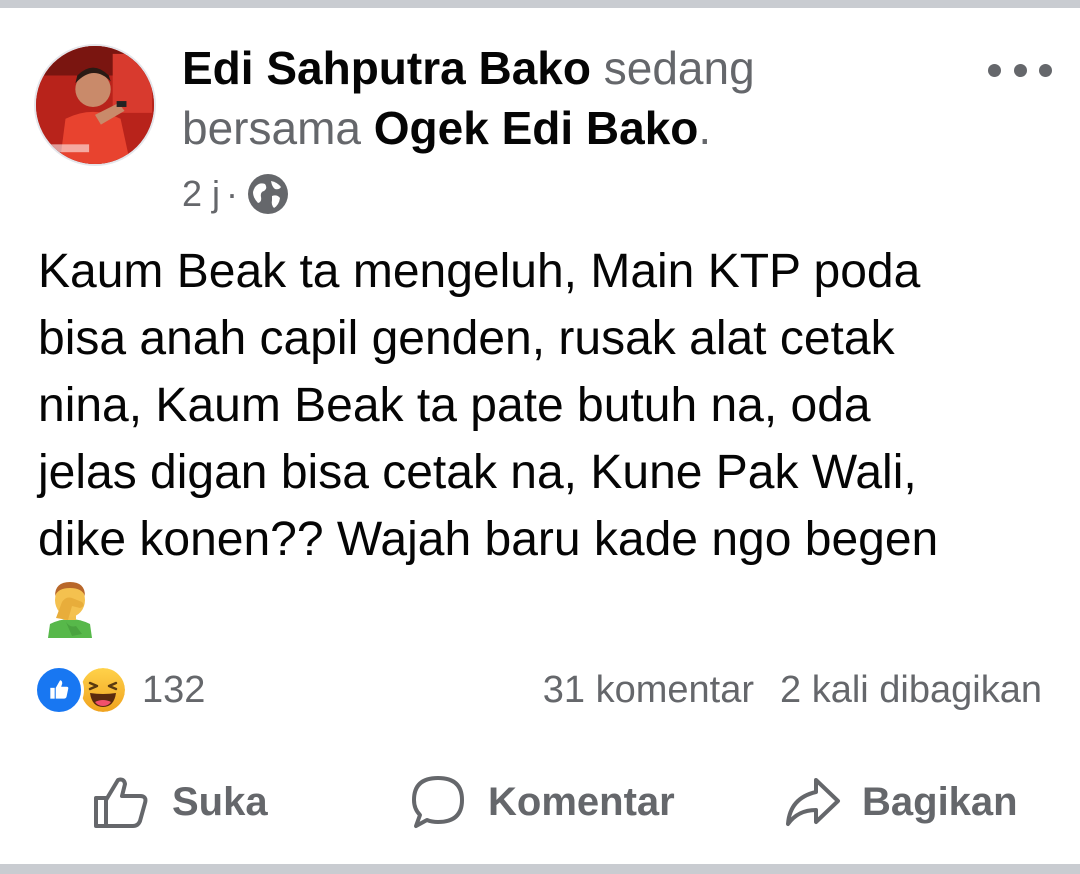 The width and height of the screenshot is (1080, 874). What do you see at coordinates (271, 128) in the screenshot?
I see `with-text-2: bersama` at bounding box center [271, 128].